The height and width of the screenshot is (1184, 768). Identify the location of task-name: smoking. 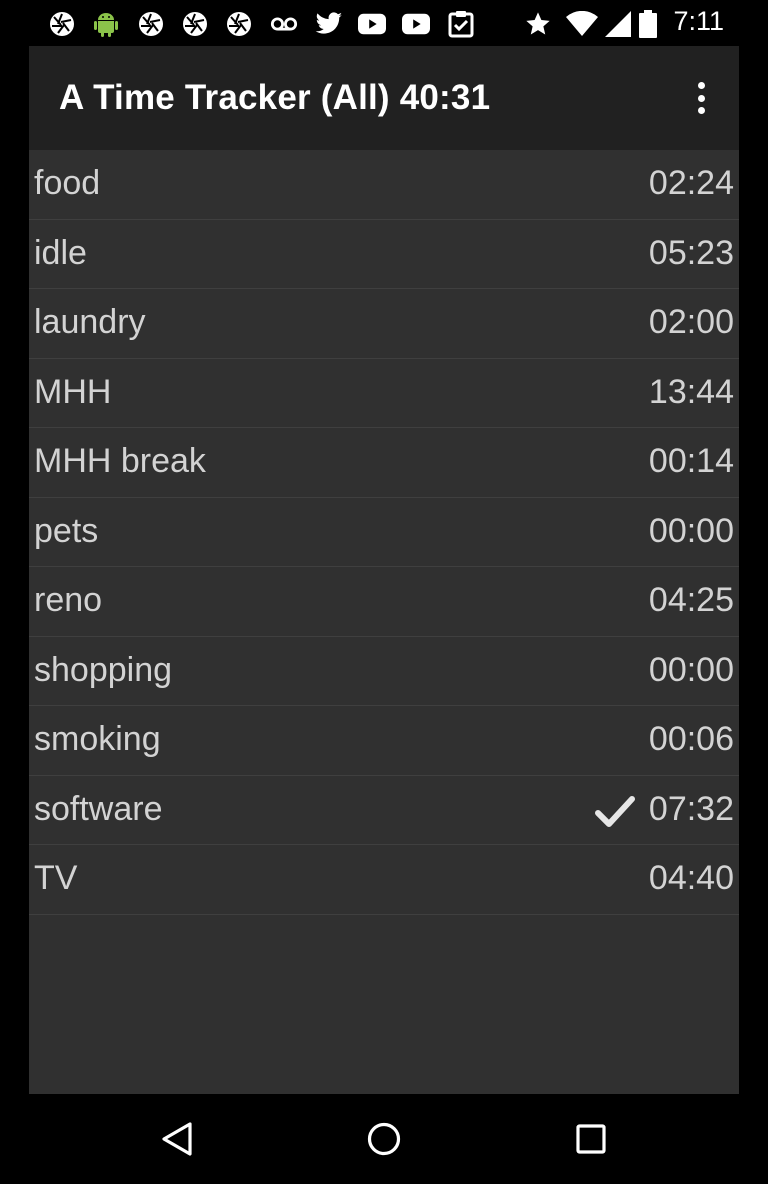
(97, 739).